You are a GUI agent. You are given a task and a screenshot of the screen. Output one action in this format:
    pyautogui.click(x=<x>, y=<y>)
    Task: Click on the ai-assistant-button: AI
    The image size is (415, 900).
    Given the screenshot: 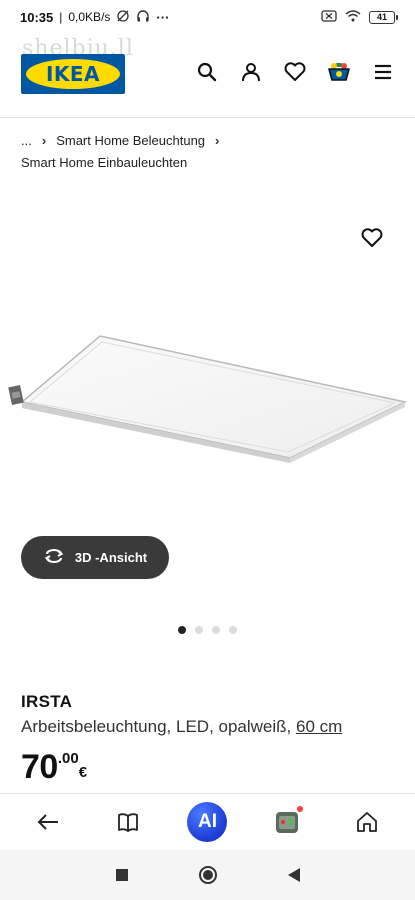 What is the action you would take?
    pyautogui.click(x=207, y=821)
    